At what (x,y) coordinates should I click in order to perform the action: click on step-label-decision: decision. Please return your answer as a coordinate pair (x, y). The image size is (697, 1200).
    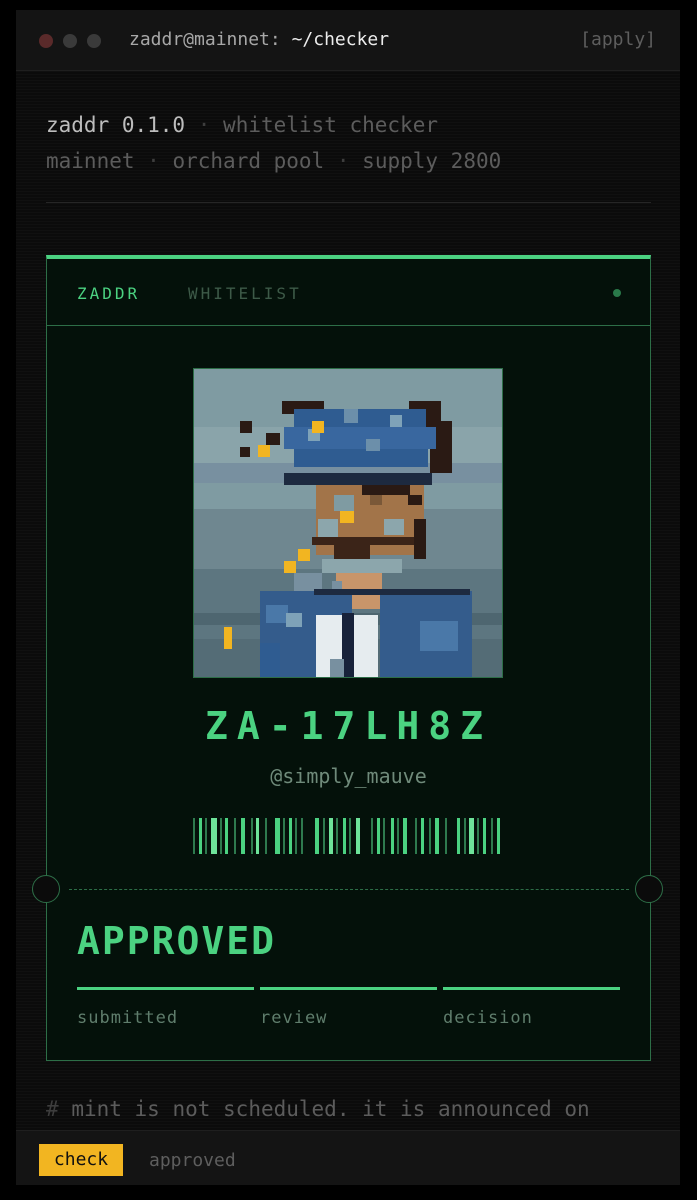
    Looking at the image, I should click on (488, 1018).